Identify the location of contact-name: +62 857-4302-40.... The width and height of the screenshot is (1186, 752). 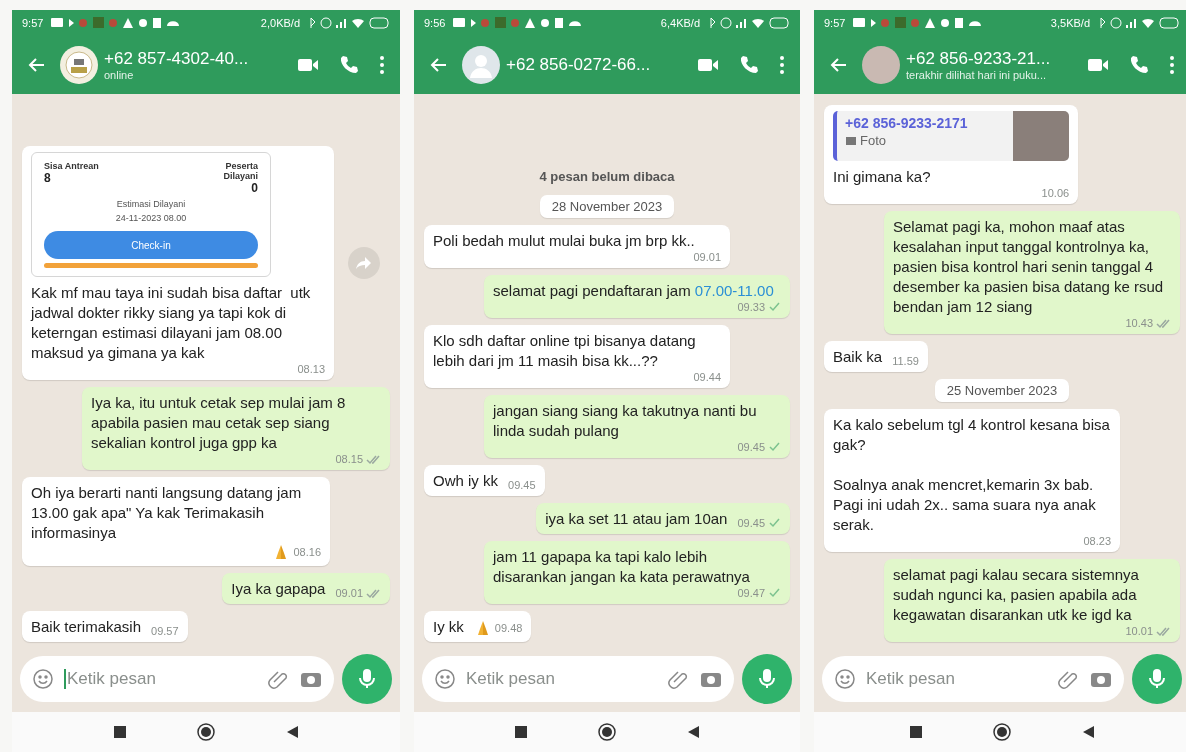
(176, 59).